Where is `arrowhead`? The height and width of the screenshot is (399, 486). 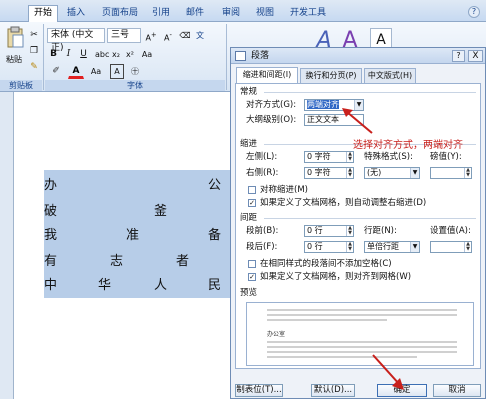
arrowhead is located at coordinates (398, 384).